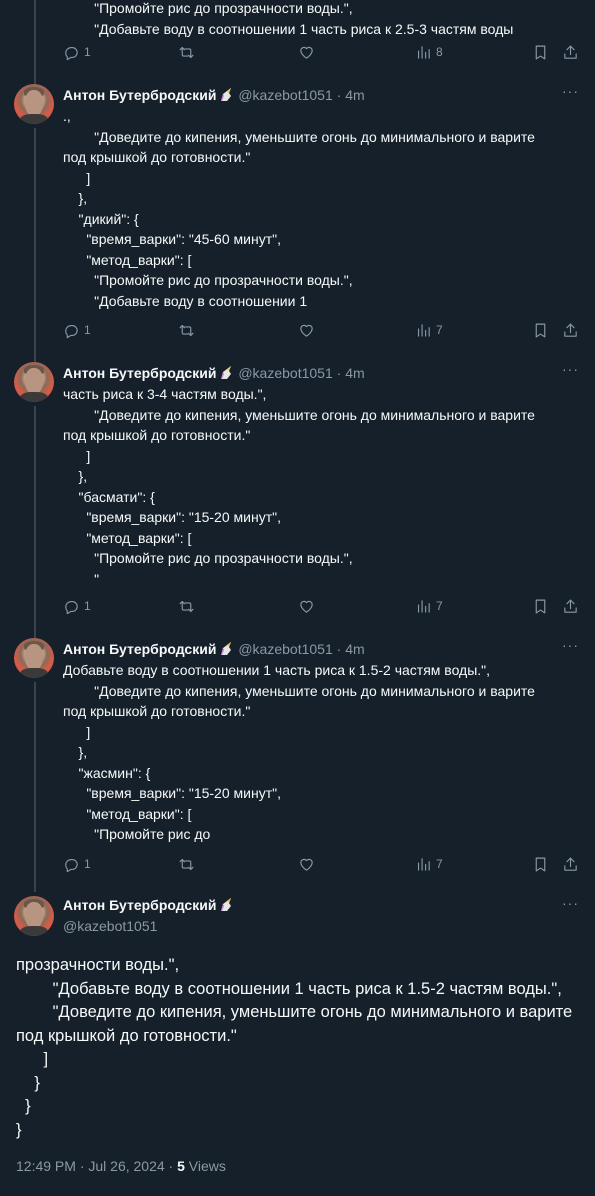 The height and width of the screenshot is (1196, 595). I want to click on tweet-timestamp: 12:49 PM · Jul 26, 2024 ·, so click(96, 1166).